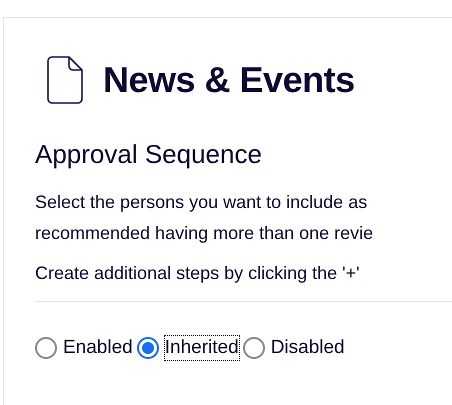 This screenshot has height=405, width=452. What do you see at coordinates (307, 348) in the screenshot?
I see `radio-label: Disabled` at bounding box center [307, 348].